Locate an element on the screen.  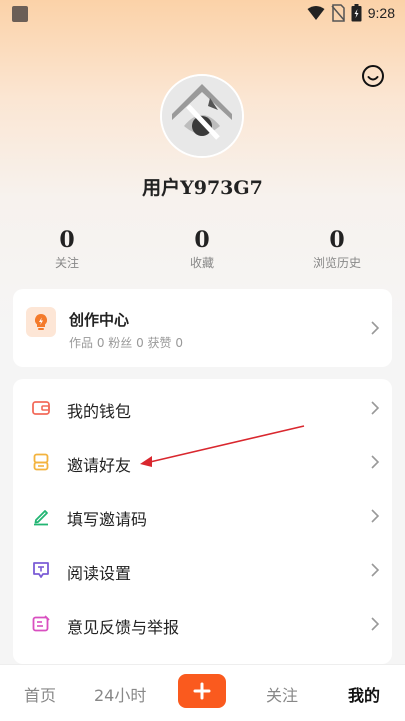
stat-following: 0 关注 is located at coordinates (67, 249).